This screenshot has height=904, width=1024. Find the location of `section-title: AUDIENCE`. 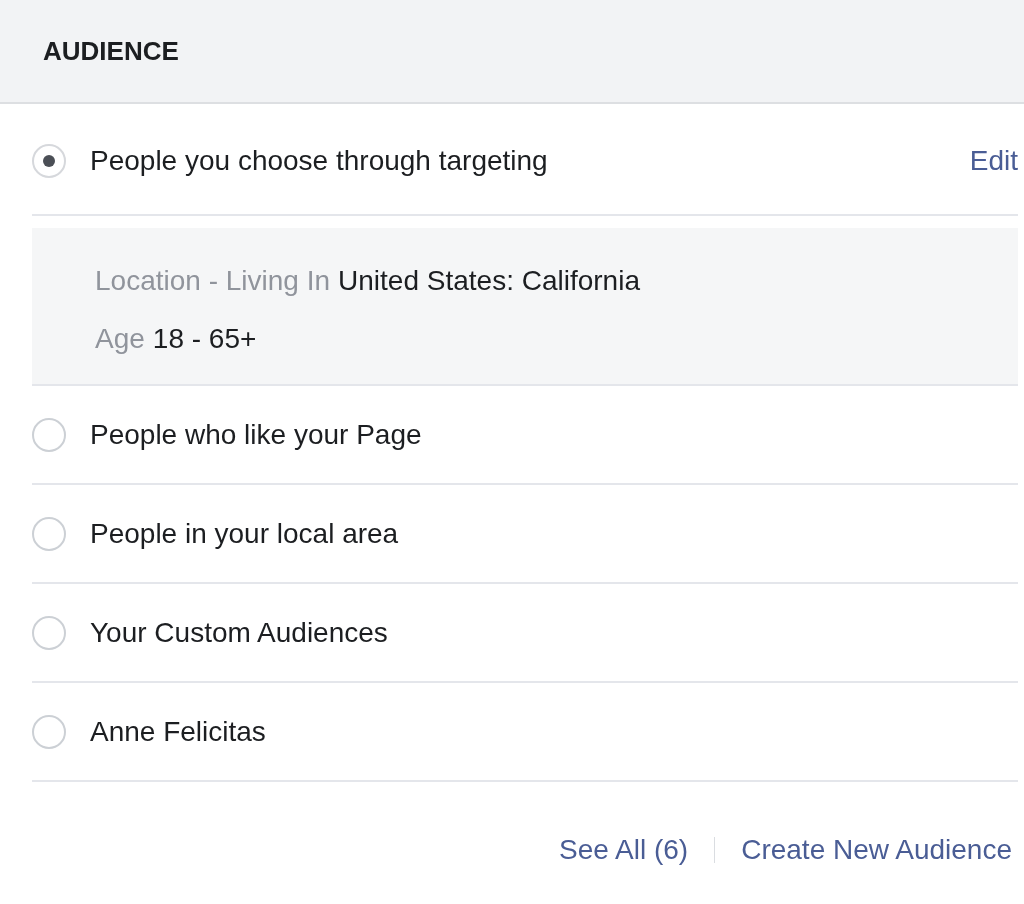

section-title: AUDIENCE is located at coordinates (111, 51).